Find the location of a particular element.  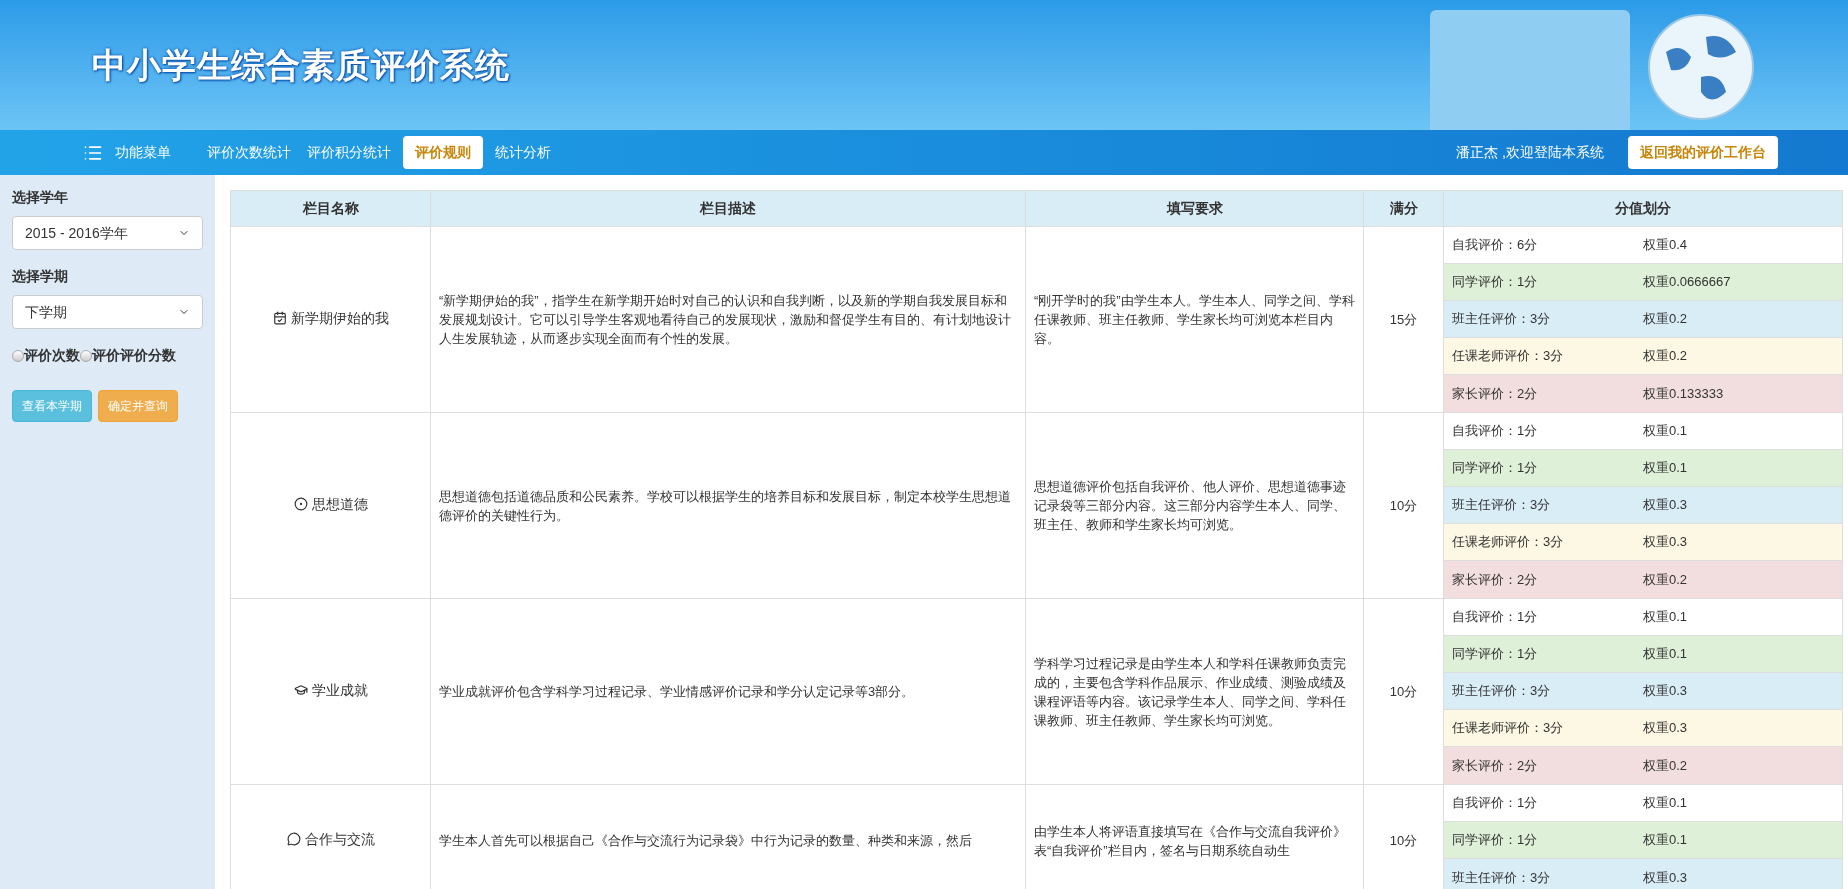

item-name: 思想道德 is located at coordinates (339, 504).